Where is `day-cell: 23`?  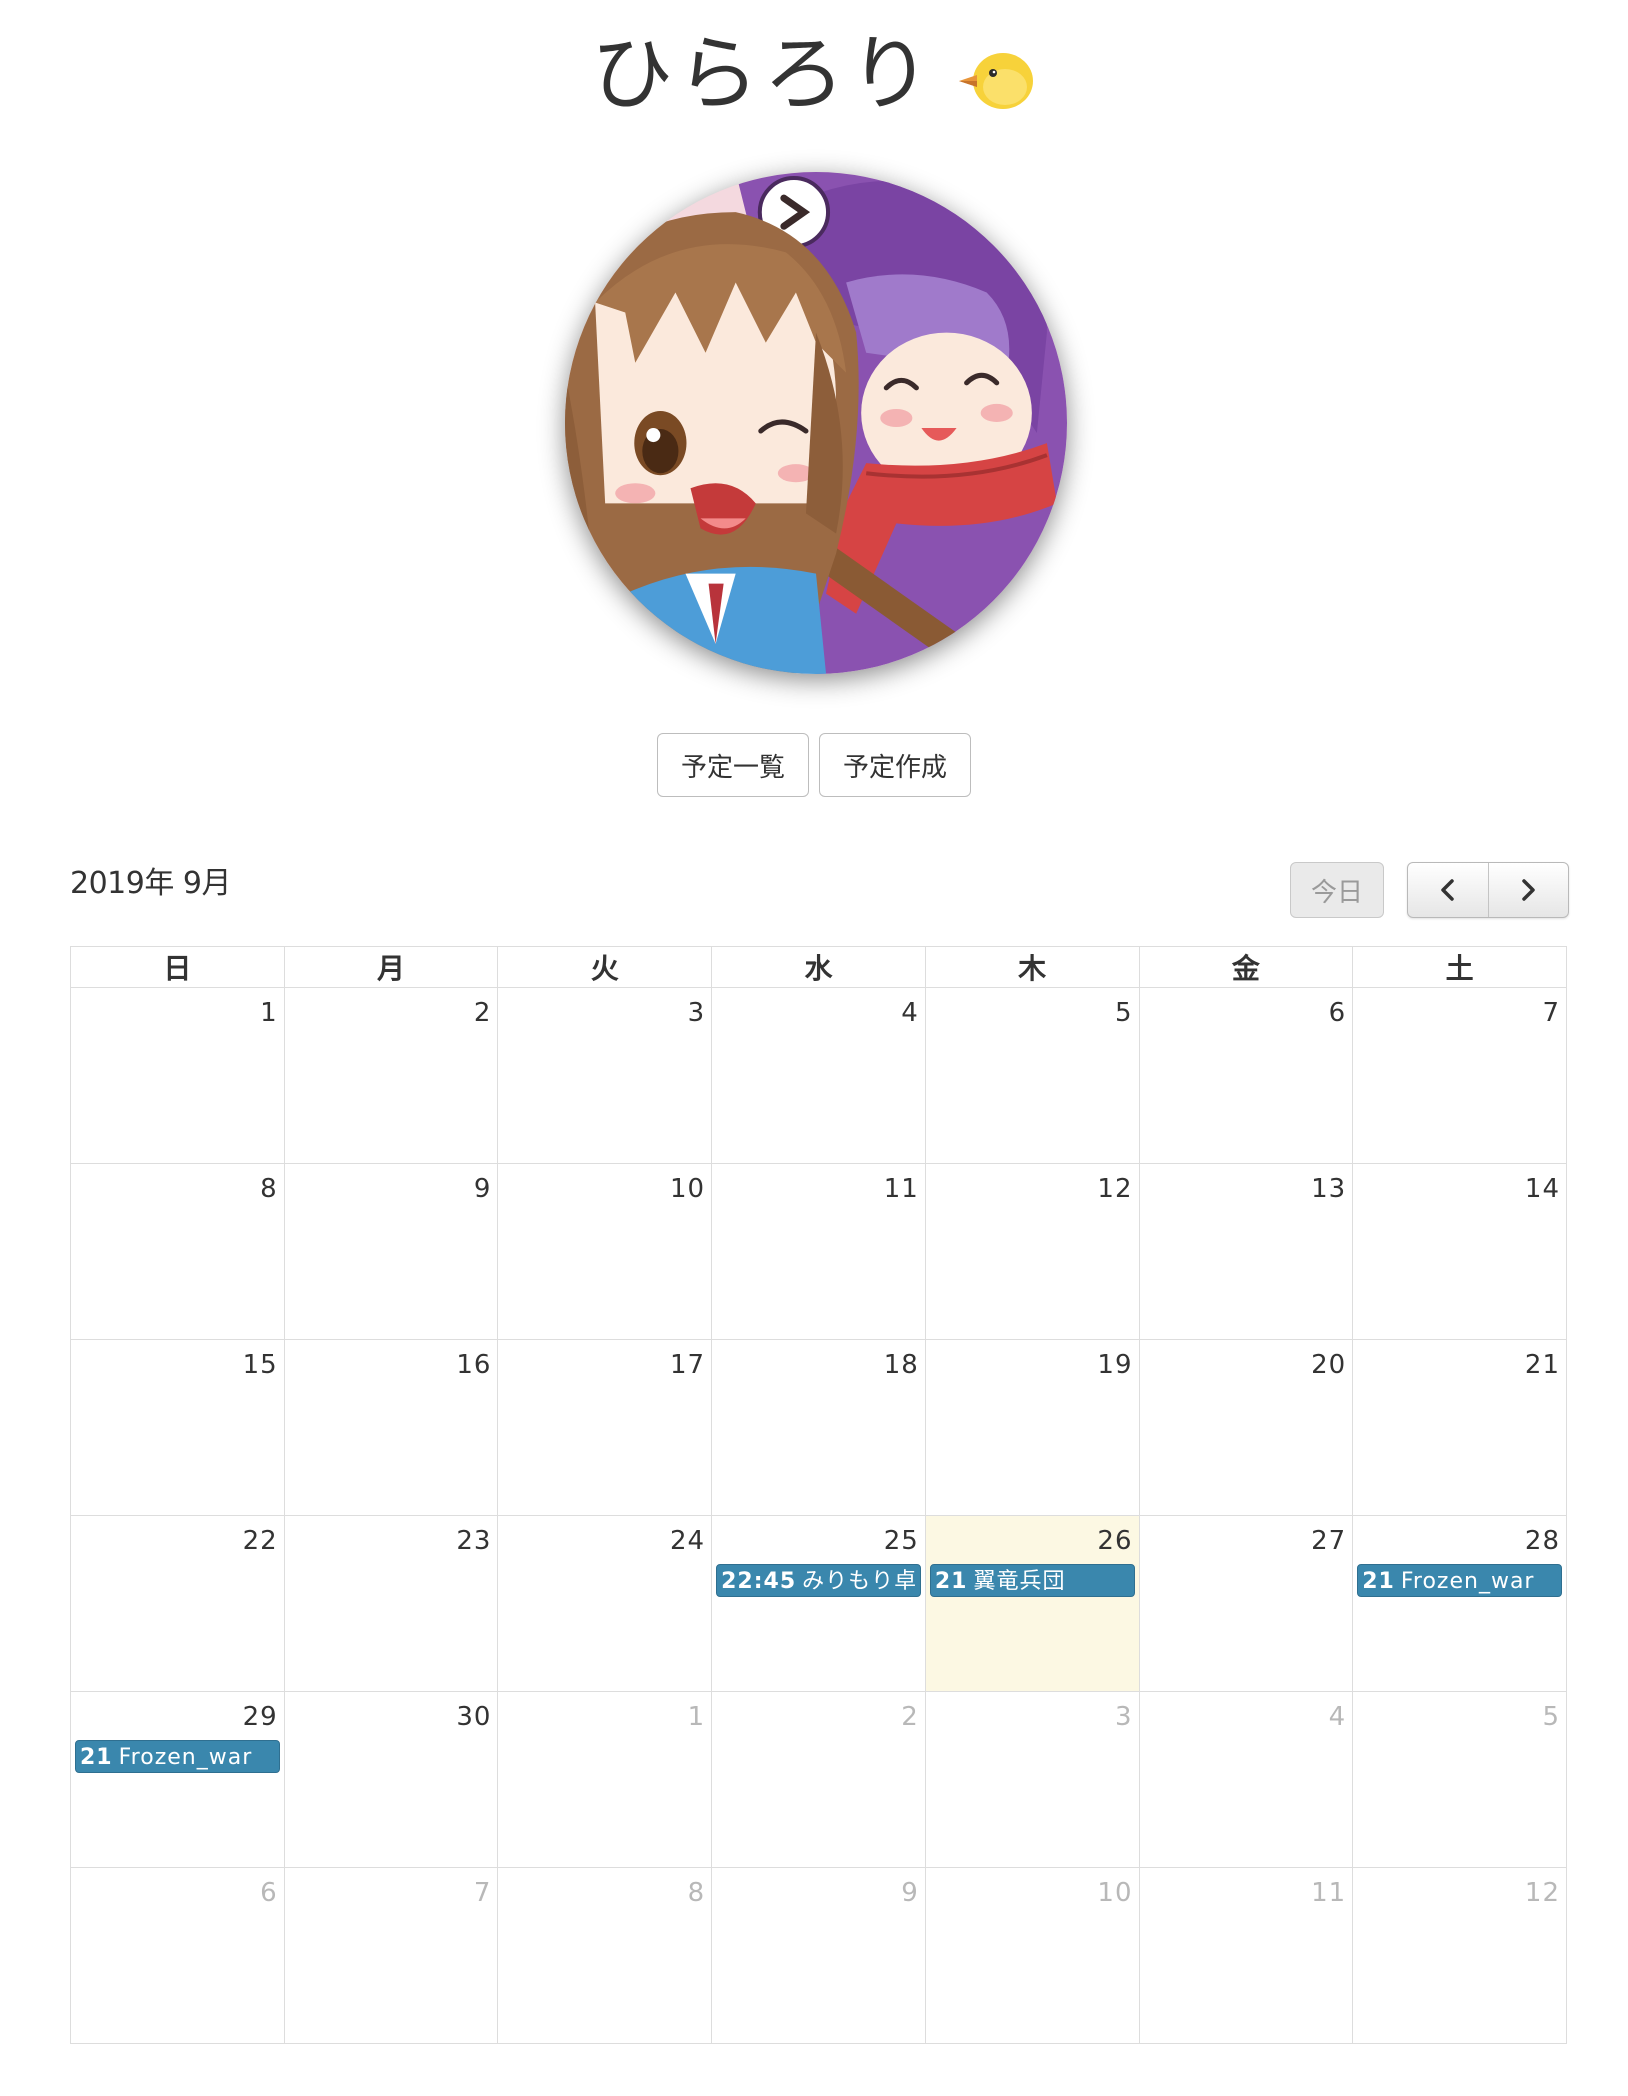
day-cell: 23 is located at coordinates (391, 1603).